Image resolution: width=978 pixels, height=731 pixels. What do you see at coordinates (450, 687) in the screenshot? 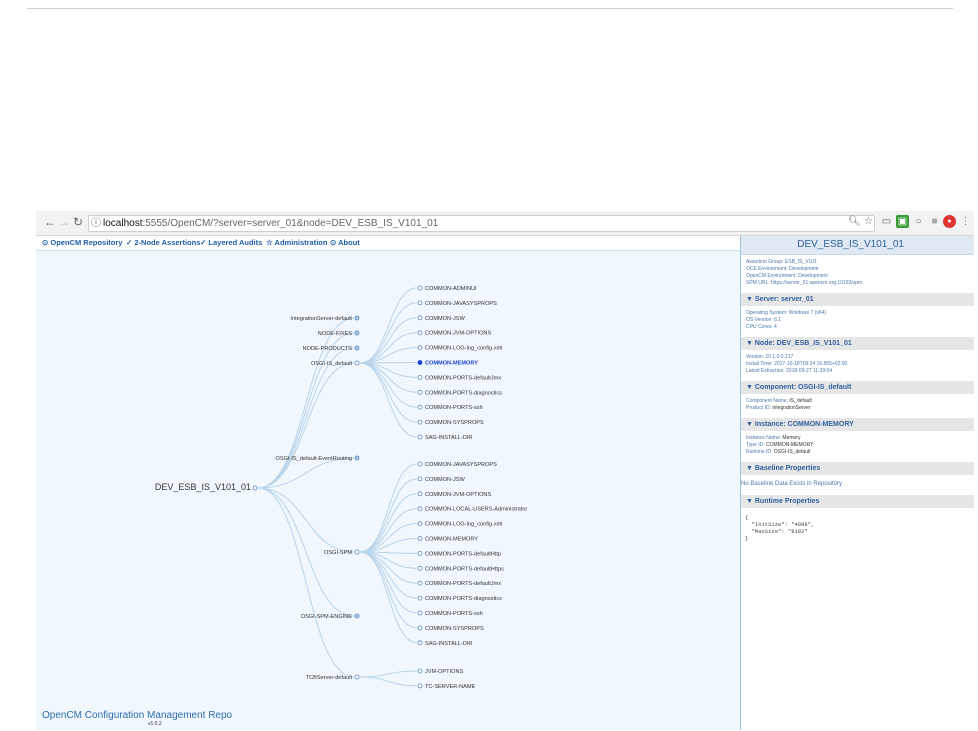
I see `tree-leaf-label: TC-SERVER-NAME` at bounding box center [450, 687].